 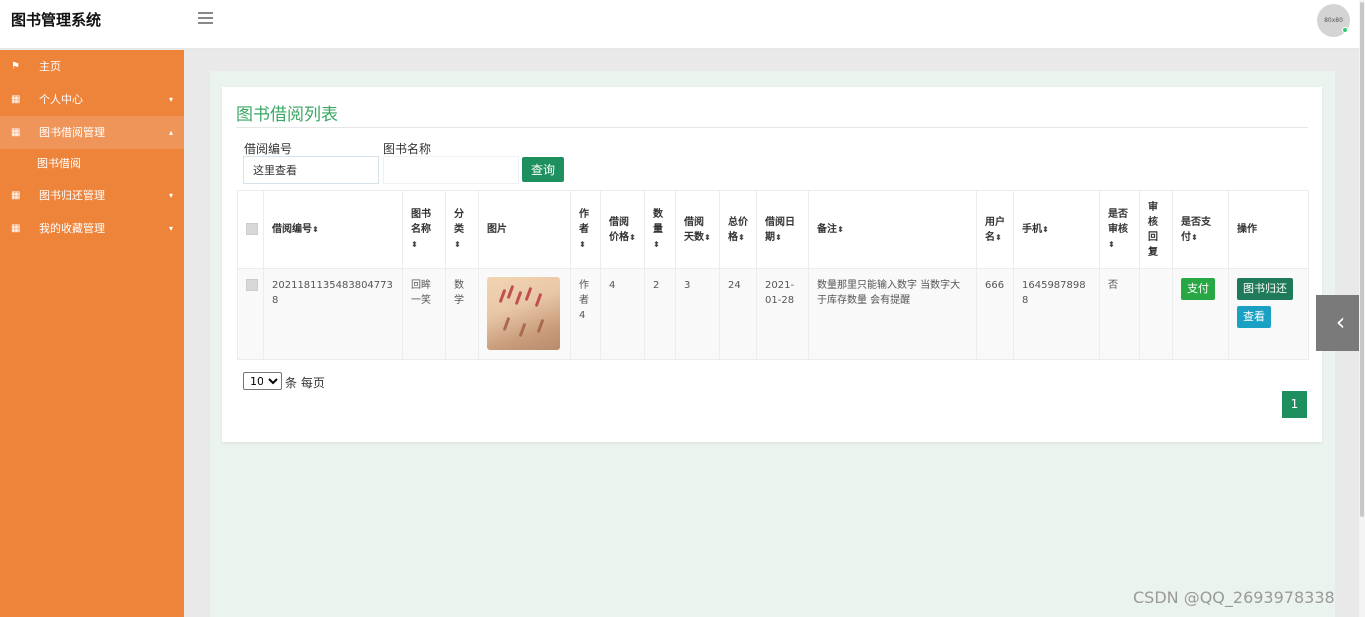 I want to click on sidebar-item-favorites-management: ▦ 我的收藏管理 ▾, so click(x=92, y=228).